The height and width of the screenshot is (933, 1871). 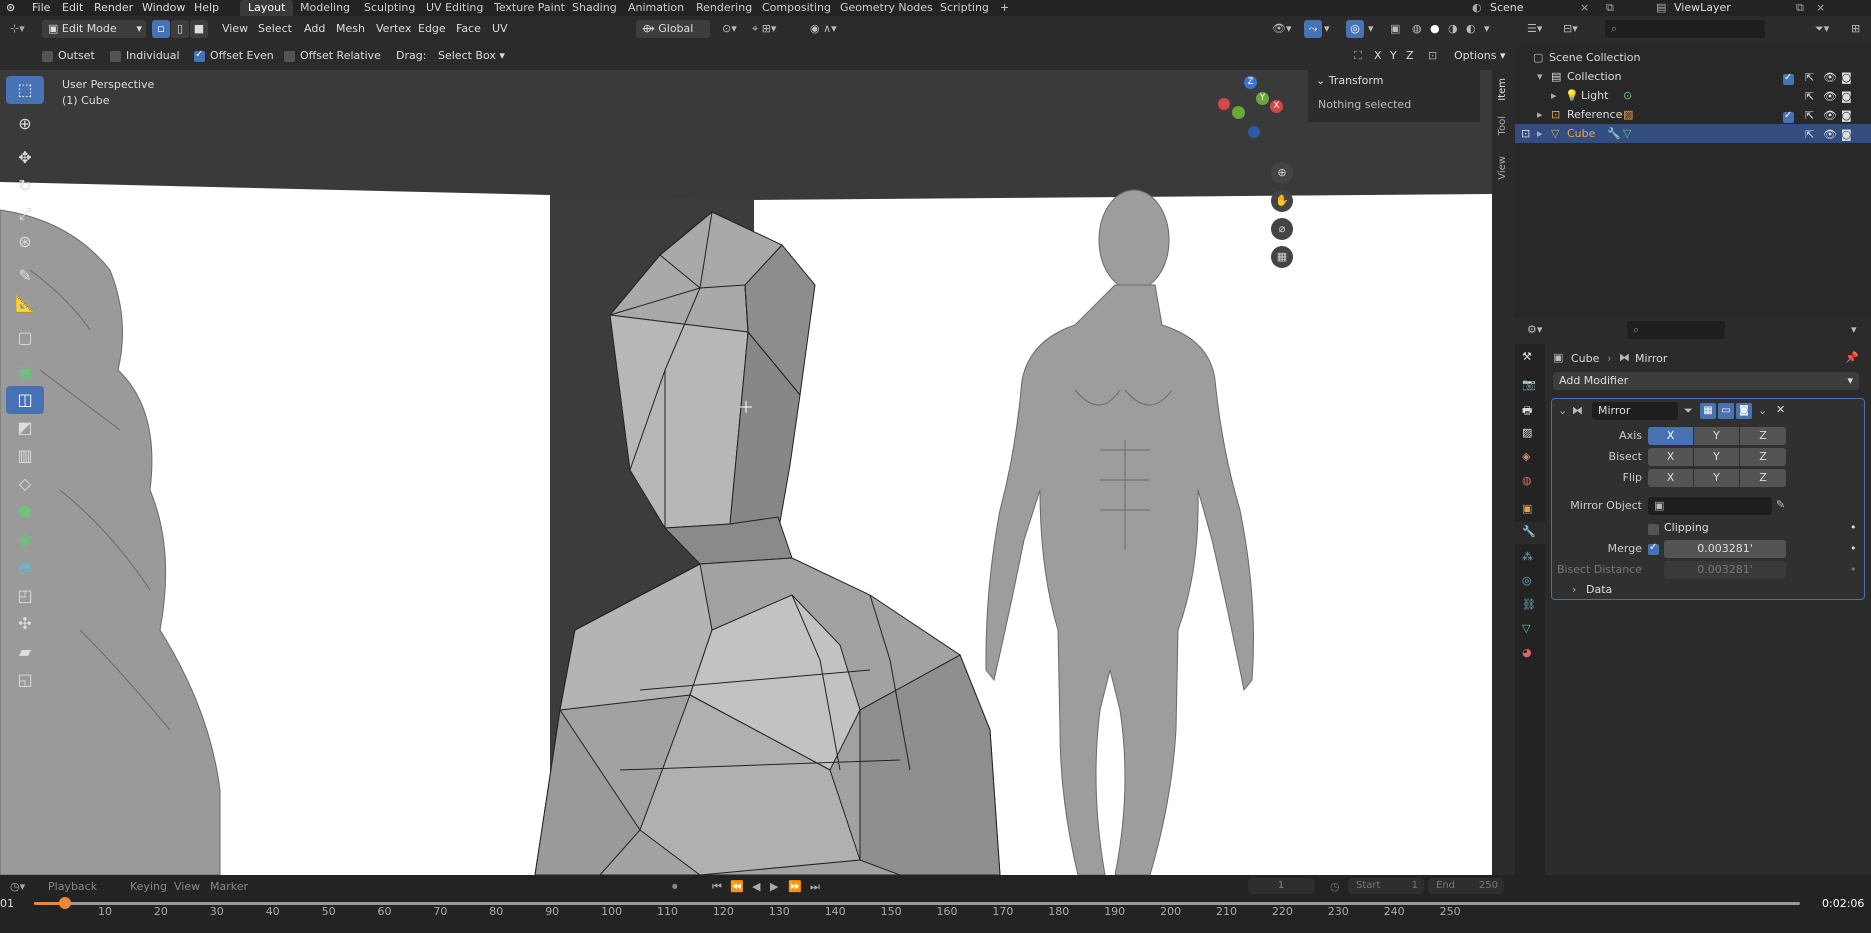 I want to click on playhead-handle, so click(x=65, y=903).